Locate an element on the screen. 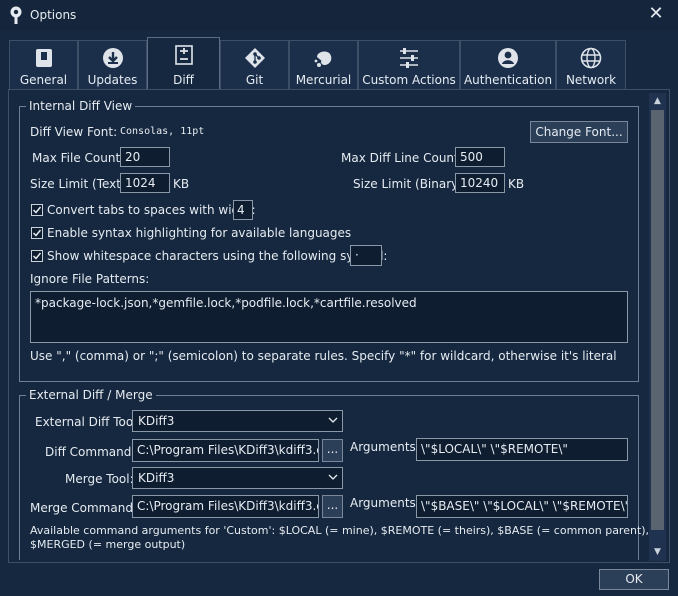  external-diff-tool-value: KDiff3 is located at coordinates (156, 421).